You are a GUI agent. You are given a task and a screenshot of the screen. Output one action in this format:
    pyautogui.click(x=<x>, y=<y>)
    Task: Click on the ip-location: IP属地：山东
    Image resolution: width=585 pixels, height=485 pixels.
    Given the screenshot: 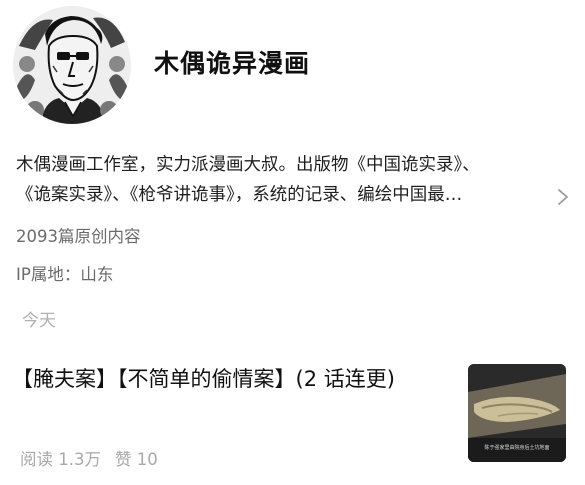 What is the action you would take?
    pyautogui.click(x=65, y=274)
    